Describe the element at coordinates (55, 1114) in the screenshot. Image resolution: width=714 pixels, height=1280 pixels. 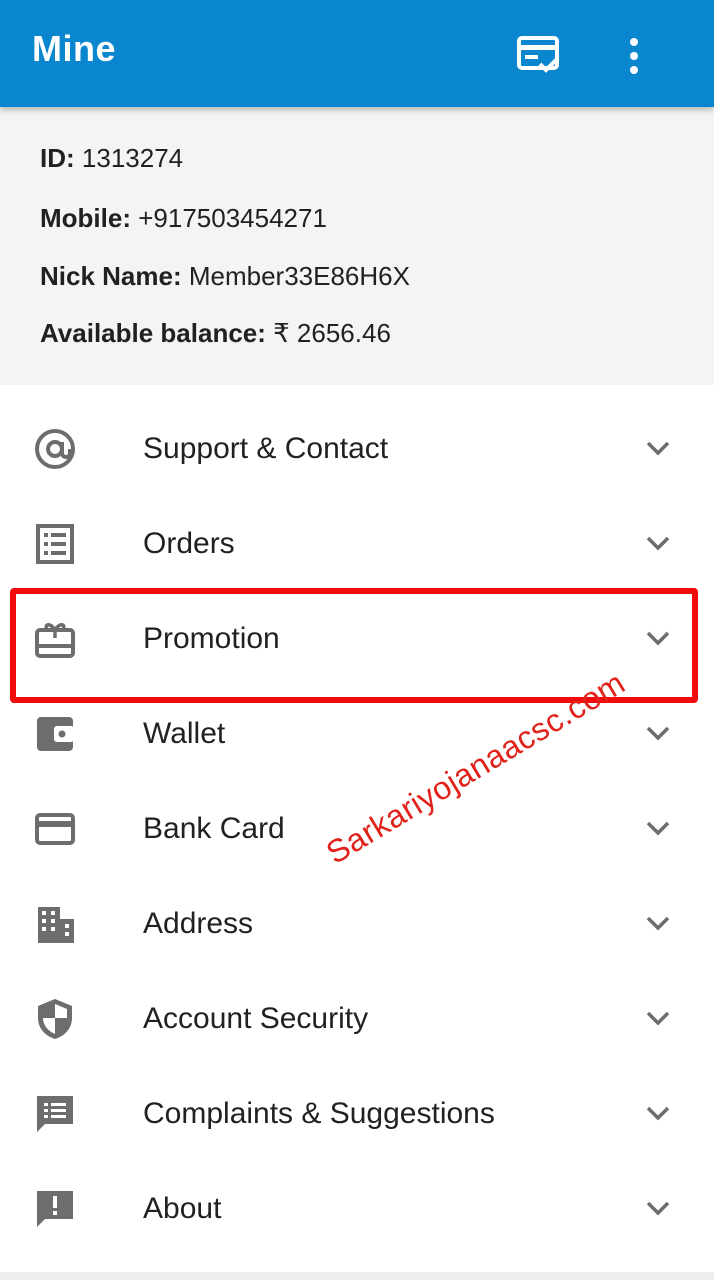
I see `feedback-icon` at that location.